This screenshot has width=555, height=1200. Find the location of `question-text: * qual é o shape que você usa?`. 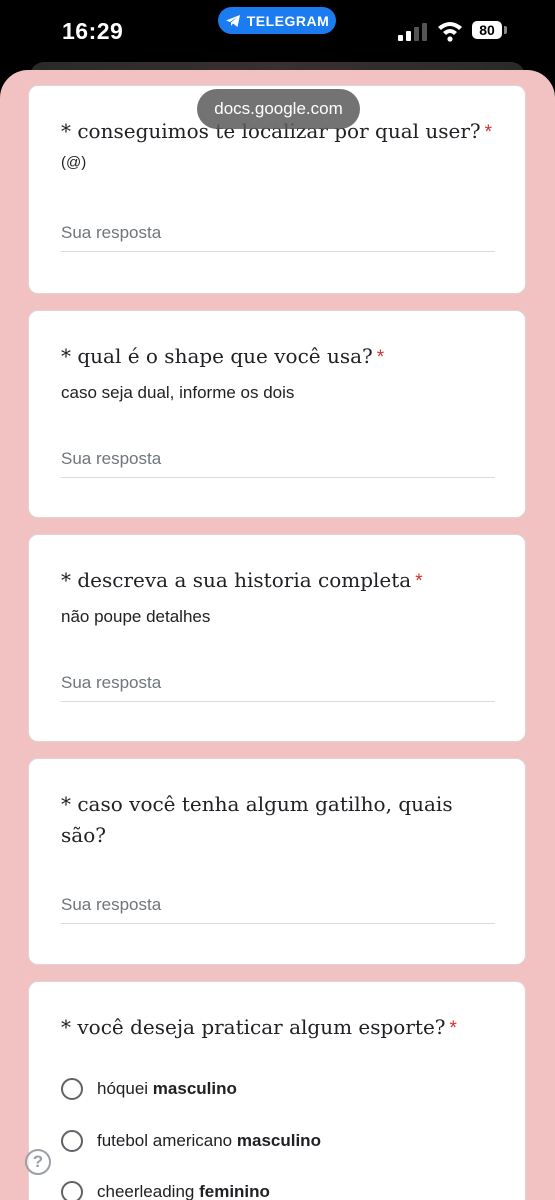

question-text: * qual é o shape que você usa? is located at coordinates (217, 356).